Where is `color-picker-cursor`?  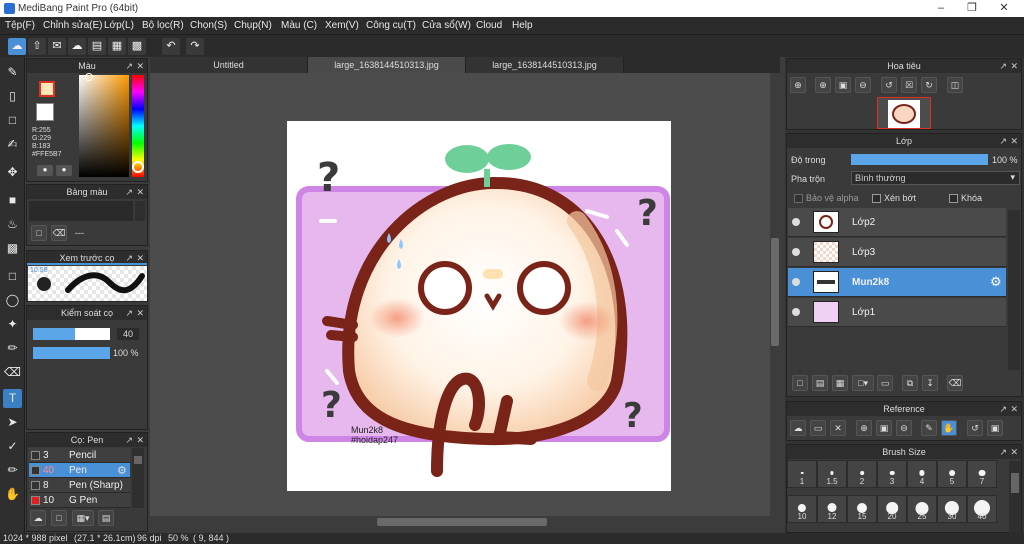 color-picker-cursor is located at coordinates (89, 77).